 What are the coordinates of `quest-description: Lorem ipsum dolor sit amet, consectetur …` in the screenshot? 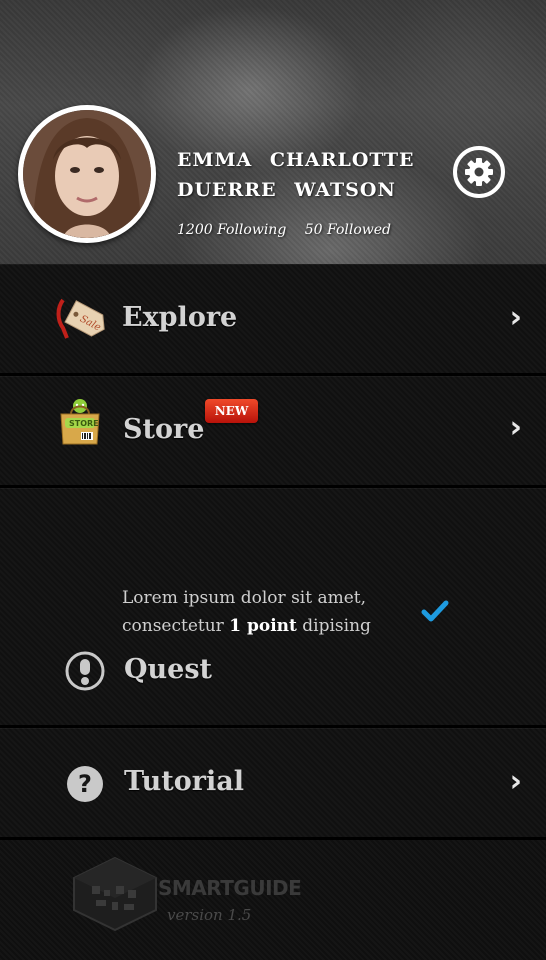 It's located at (246, 612).